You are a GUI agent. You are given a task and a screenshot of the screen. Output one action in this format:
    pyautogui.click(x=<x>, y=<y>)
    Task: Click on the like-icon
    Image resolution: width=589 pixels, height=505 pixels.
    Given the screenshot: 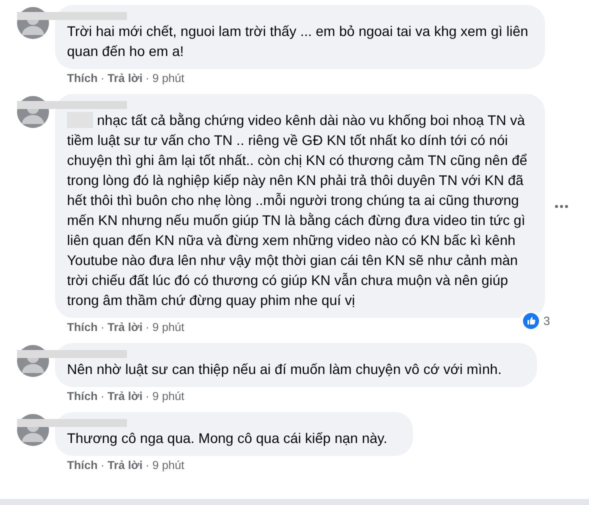 What is the action you would take?
    pyautogui.click(x=531, y=321)
    